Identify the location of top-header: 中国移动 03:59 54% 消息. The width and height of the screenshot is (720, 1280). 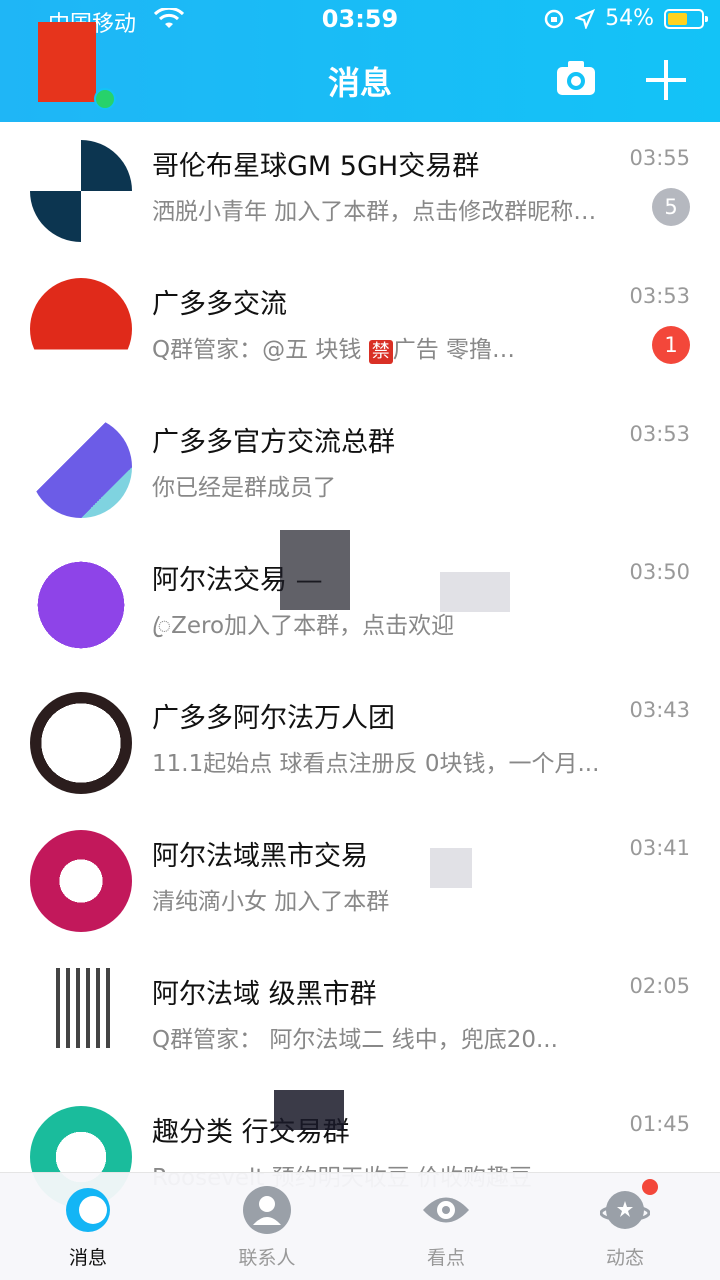
(360, 61).